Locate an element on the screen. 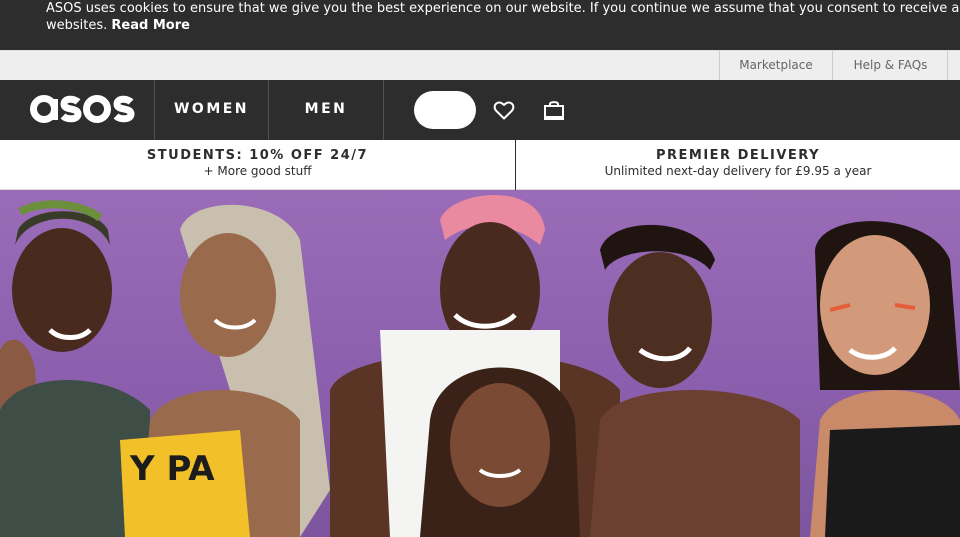 Image resolution: width=960 pixels, height=537 pixels. students-promo-title: STUDENTS: 10% OFF 24/7 is located at coordinates (257, 155).